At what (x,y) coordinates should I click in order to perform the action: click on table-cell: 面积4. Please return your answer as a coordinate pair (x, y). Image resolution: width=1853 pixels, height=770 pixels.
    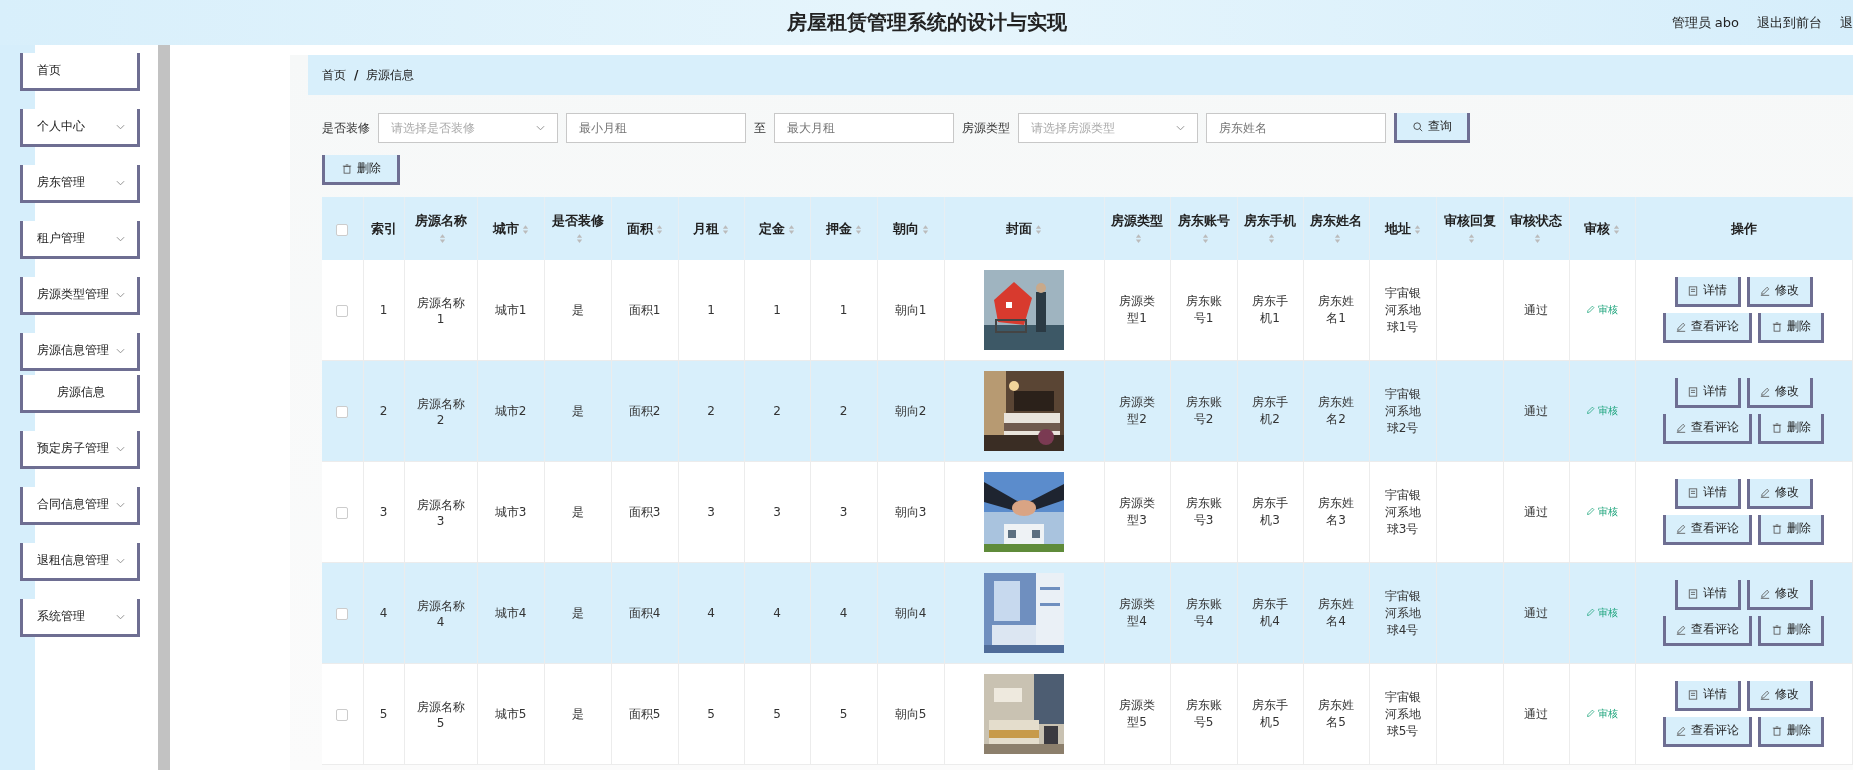
    Looking at the image, I should click on (644, 613).